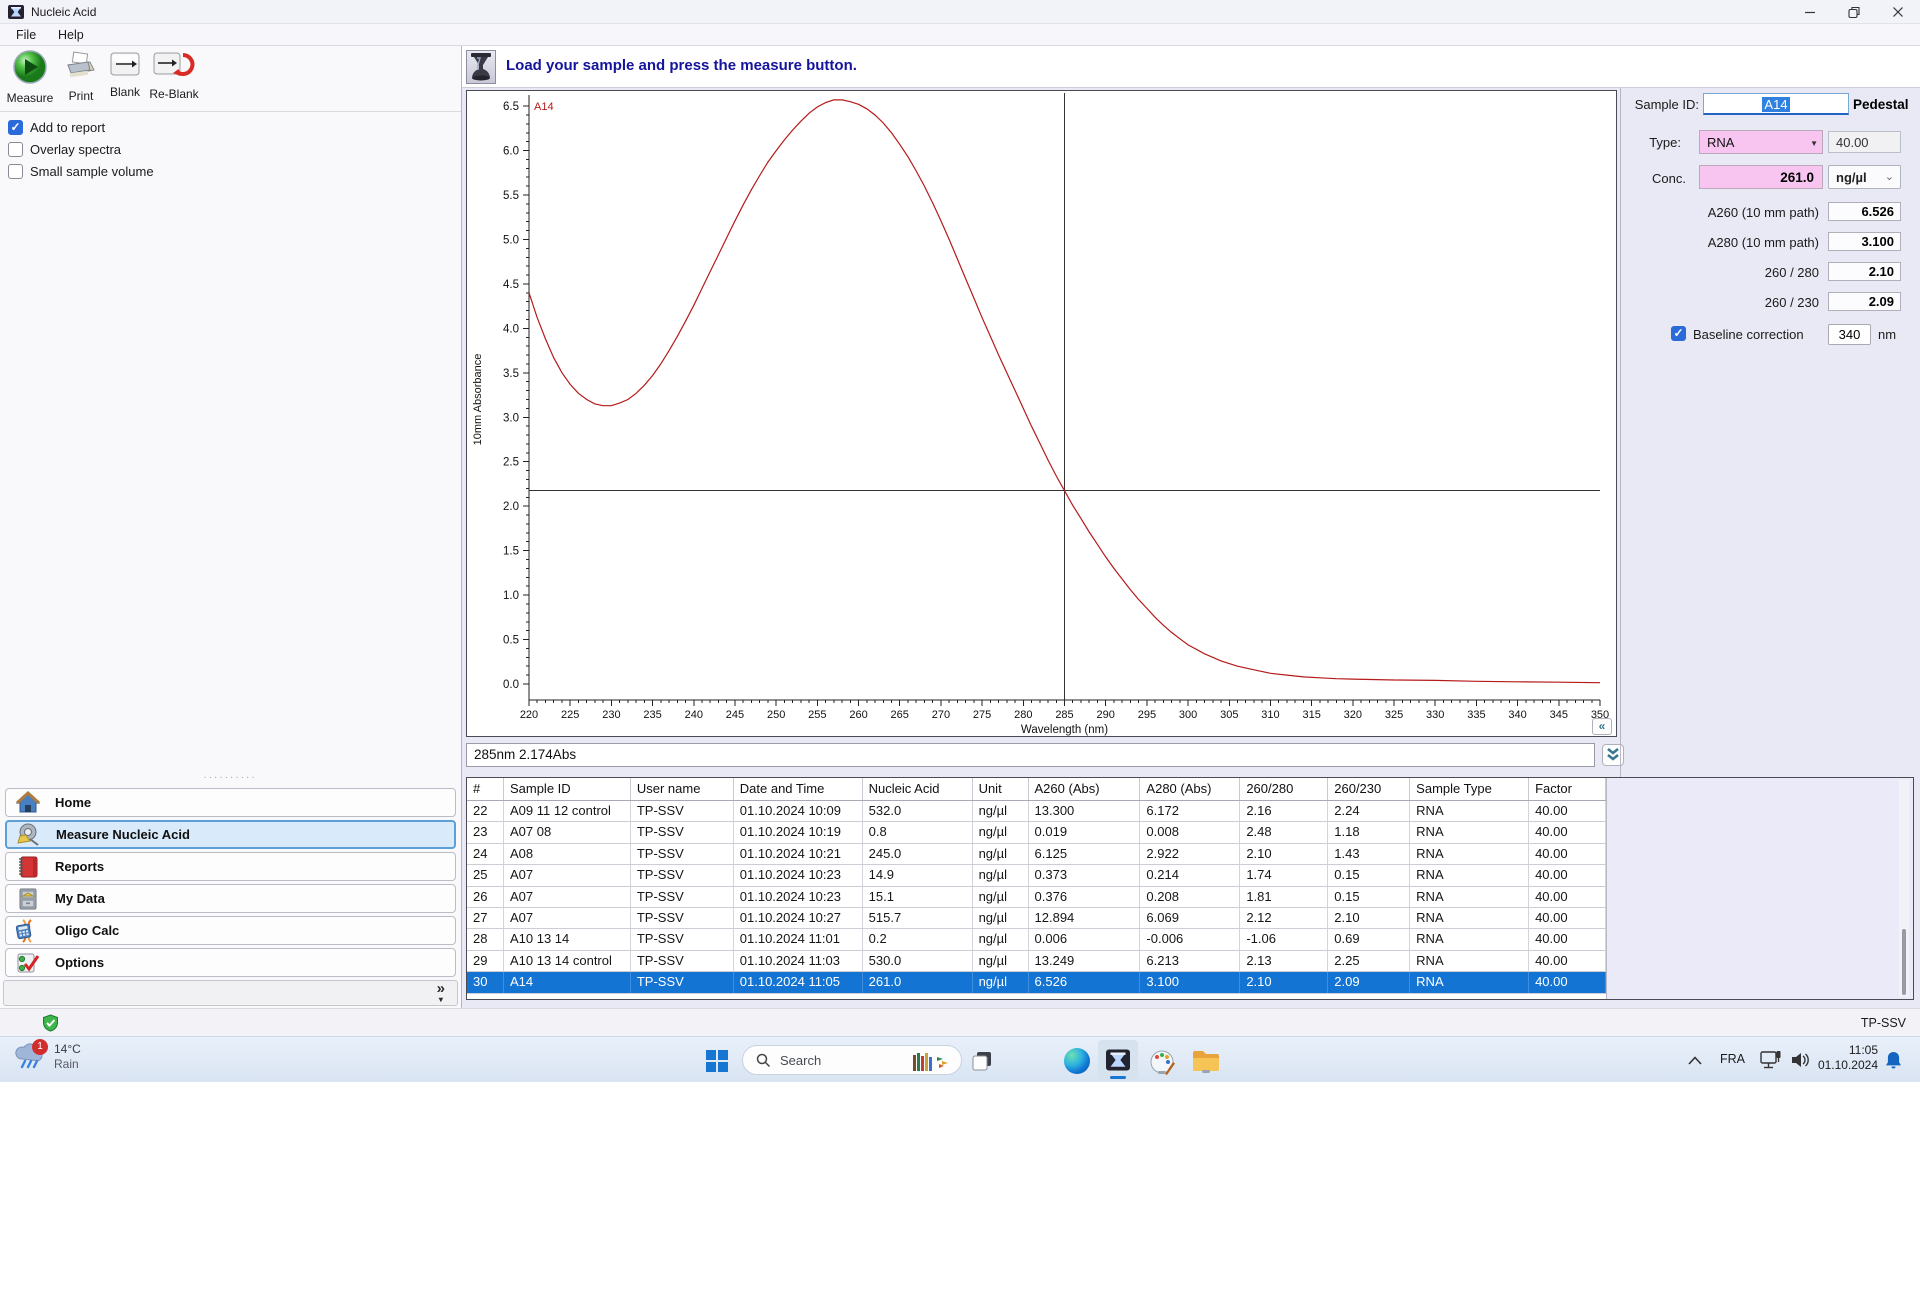 The image size is (1920, 1312). What do you see at coordinates (230, 962) in the screenshot?
I see `sidebar-item-options: Options` at bounding box center [230, 962].